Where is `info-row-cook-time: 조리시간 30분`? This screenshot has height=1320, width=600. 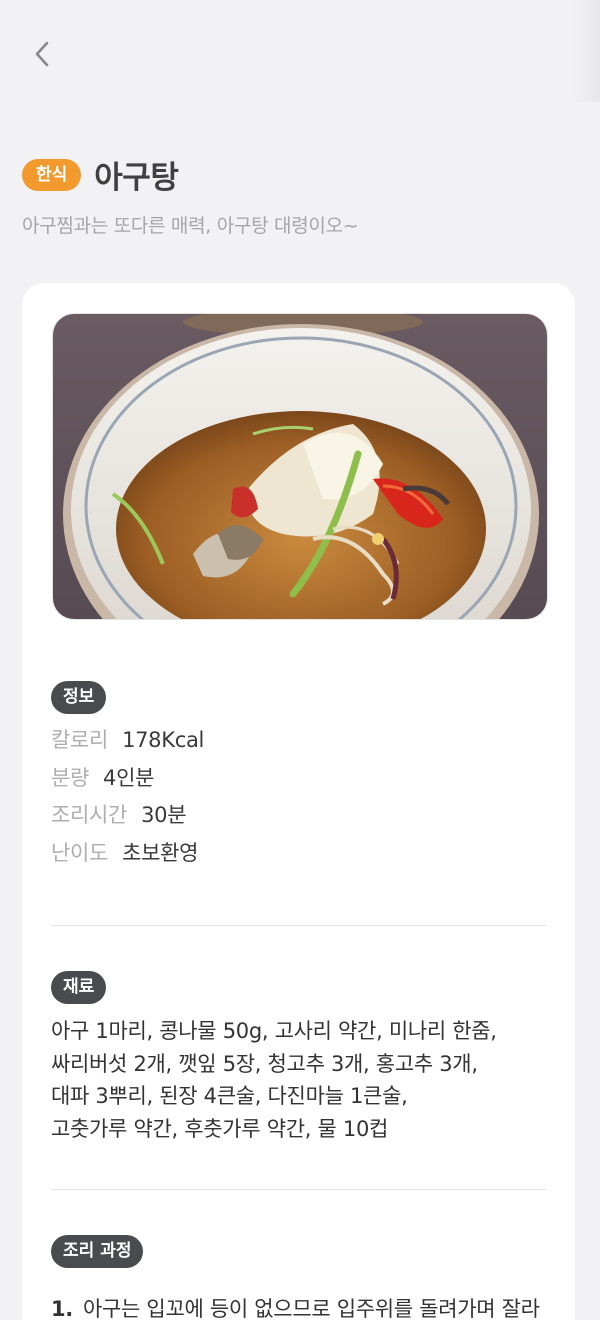
info-row-cook-time: 조리시간 30분 is located at coordinates (127, 818).